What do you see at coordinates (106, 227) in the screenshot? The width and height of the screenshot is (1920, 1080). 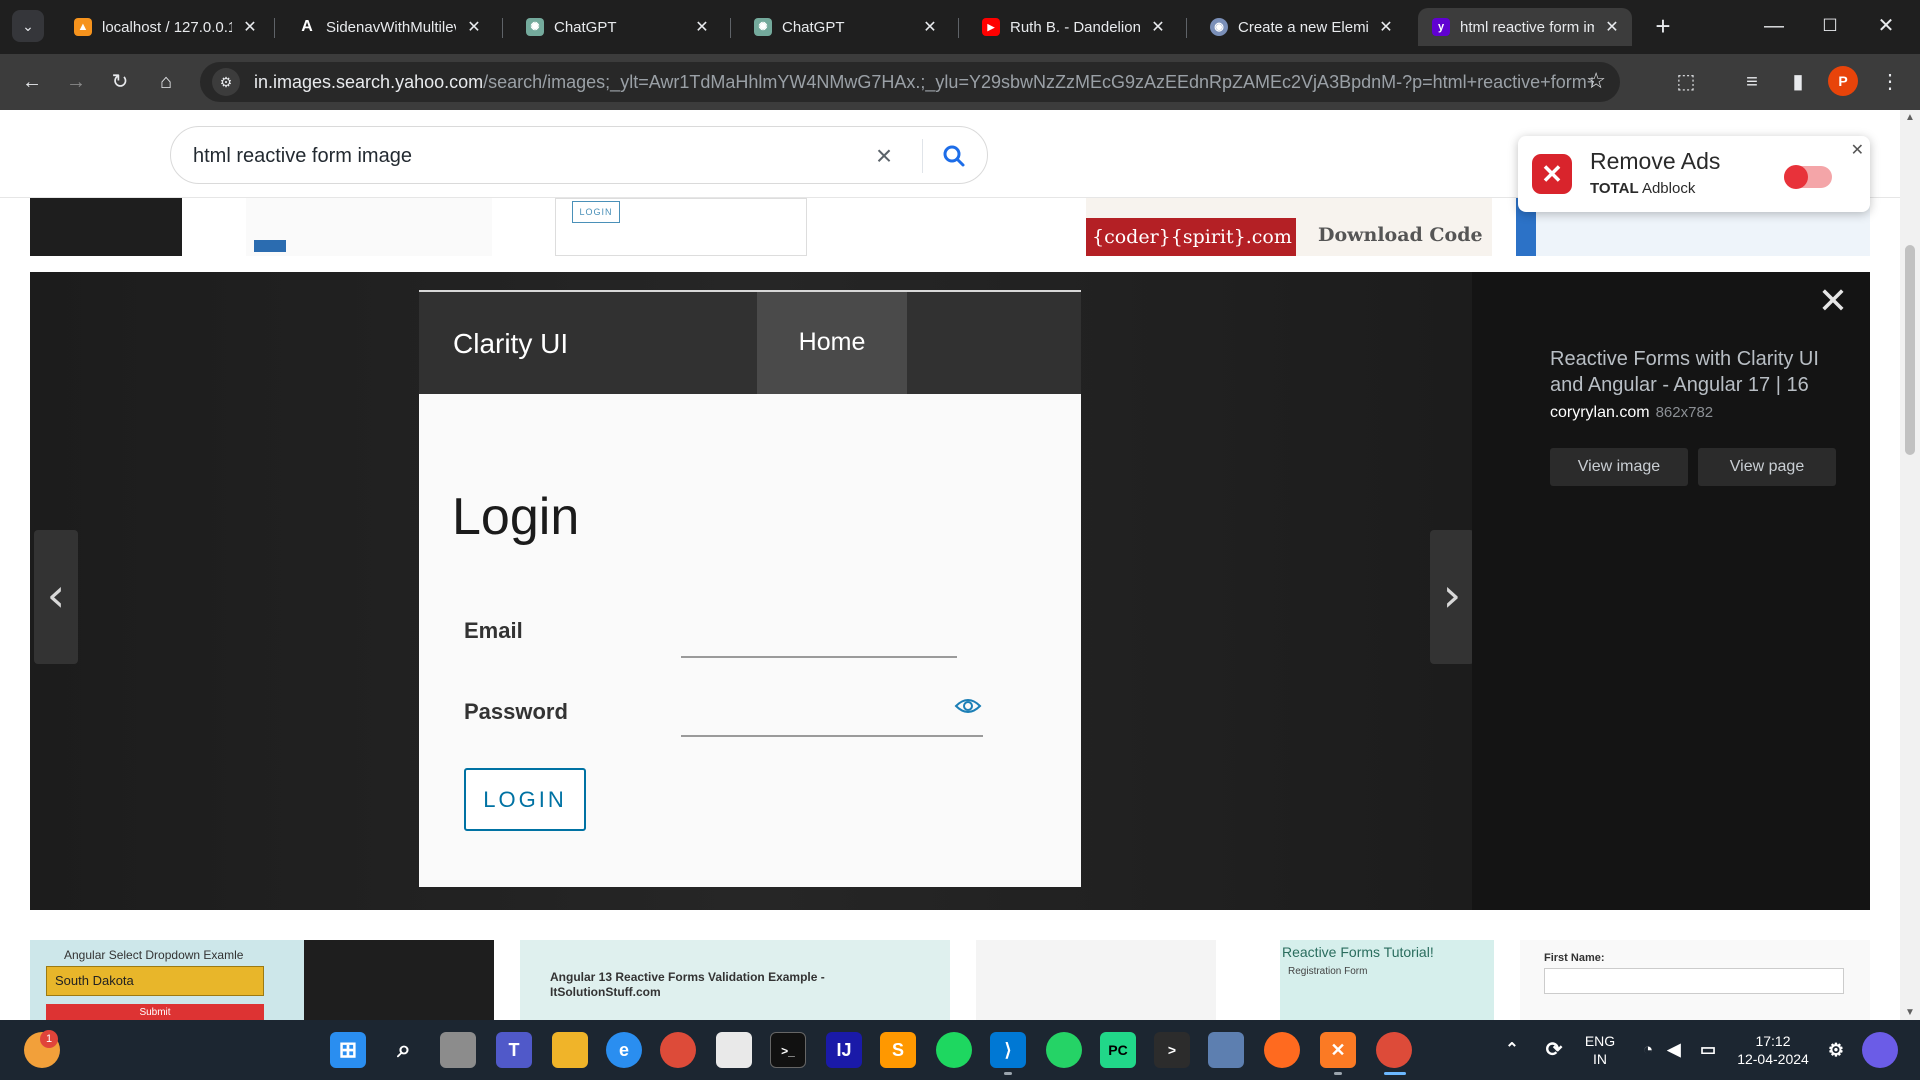 I see `thumbnail-code-dark` at bounding box center [106, 227].